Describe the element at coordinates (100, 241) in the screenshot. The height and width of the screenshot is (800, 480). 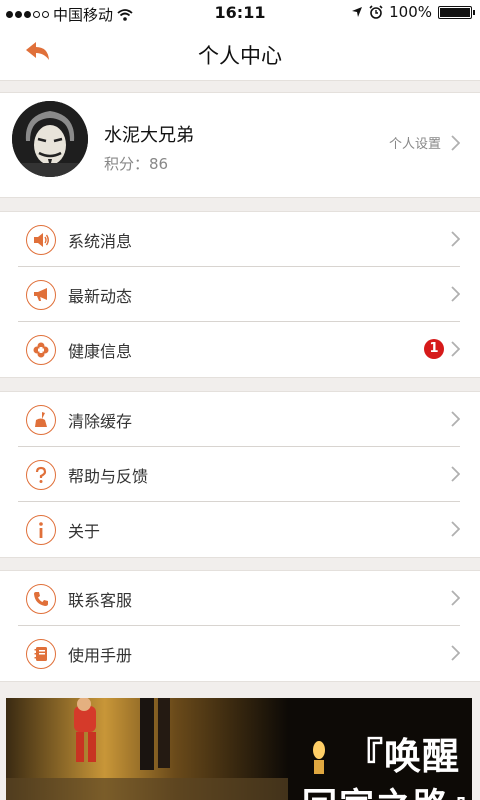
I see `menu-item-label: 系统消息` at that location.